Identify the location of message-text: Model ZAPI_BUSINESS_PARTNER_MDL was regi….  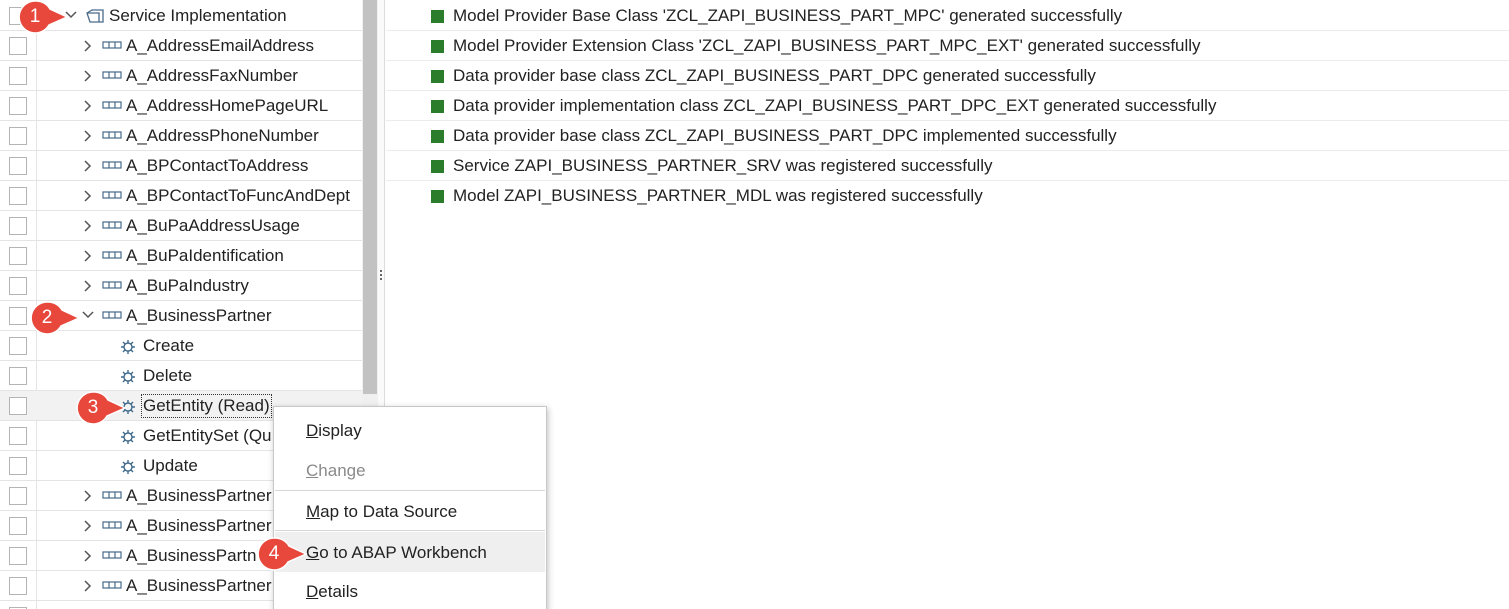
(718, 195).